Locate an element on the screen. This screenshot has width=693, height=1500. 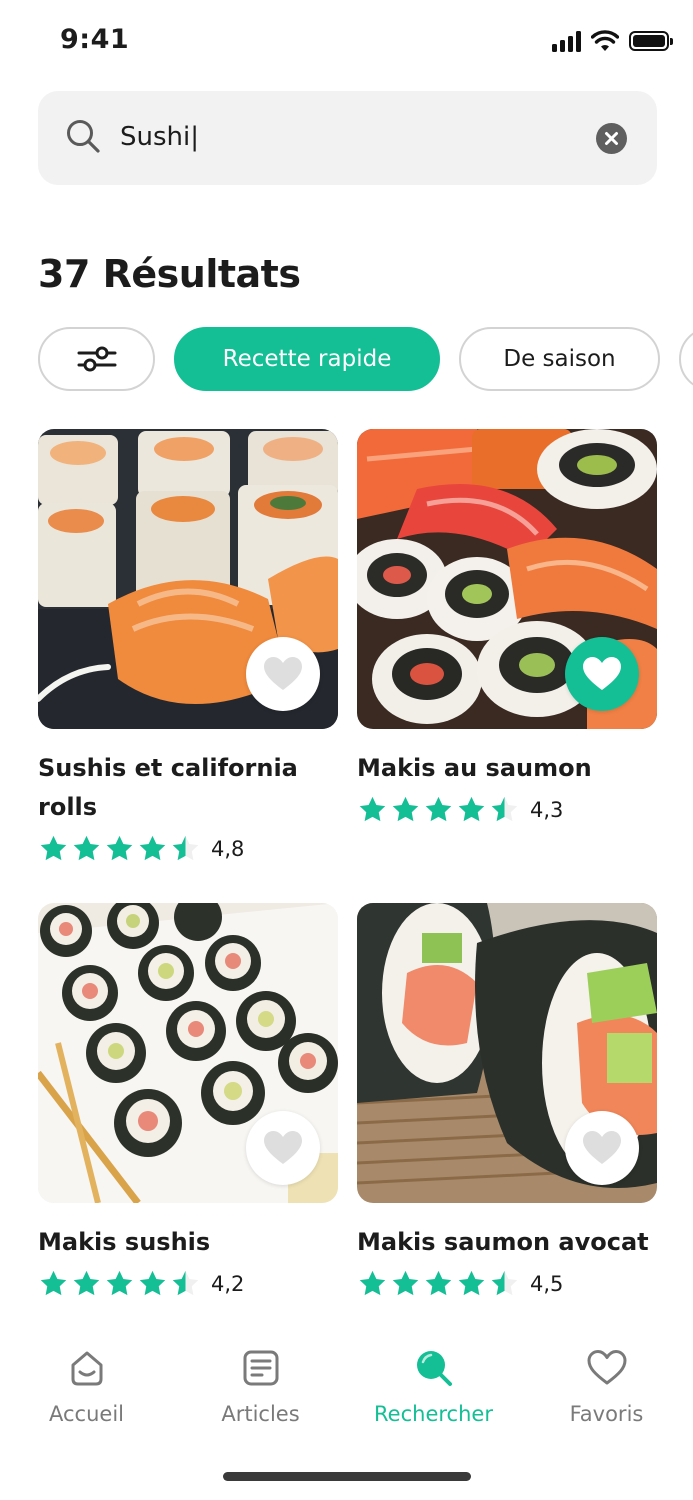
status-time: 9:41 is located at coordinates (95, 39).